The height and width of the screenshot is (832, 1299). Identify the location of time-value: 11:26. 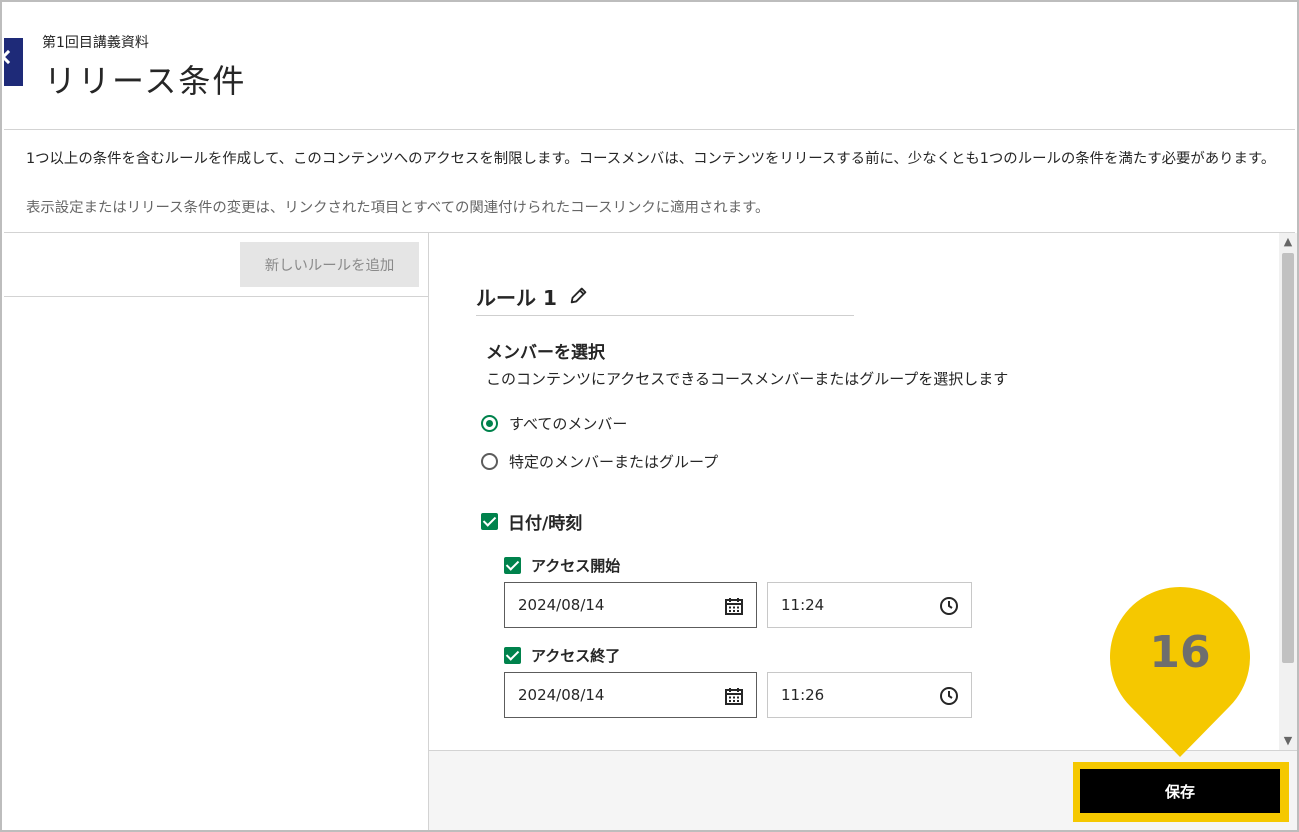
(803, 695).